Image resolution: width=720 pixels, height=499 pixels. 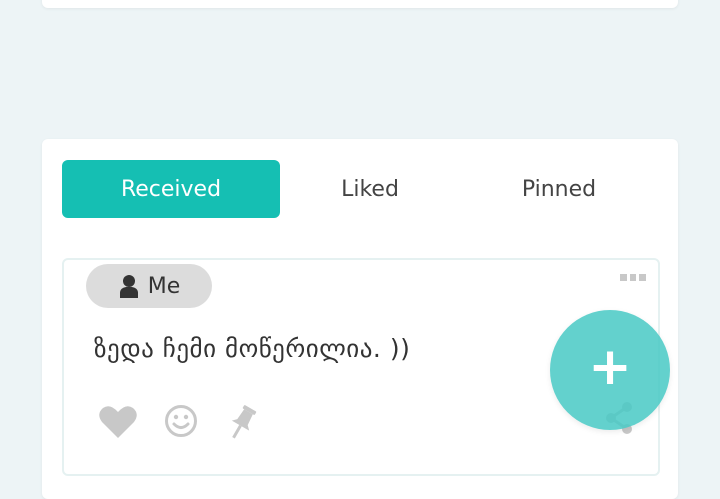 What do you see at coordinates (370, 189) in the screenshot?
I see `tab-liked: Liked` at bounding box center [370, 189].